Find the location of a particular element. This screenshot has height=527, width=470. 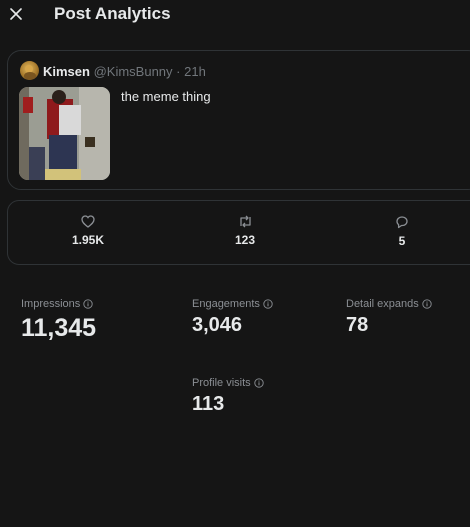

profile-visits-value: 113 is located at coordinates (208, 404).